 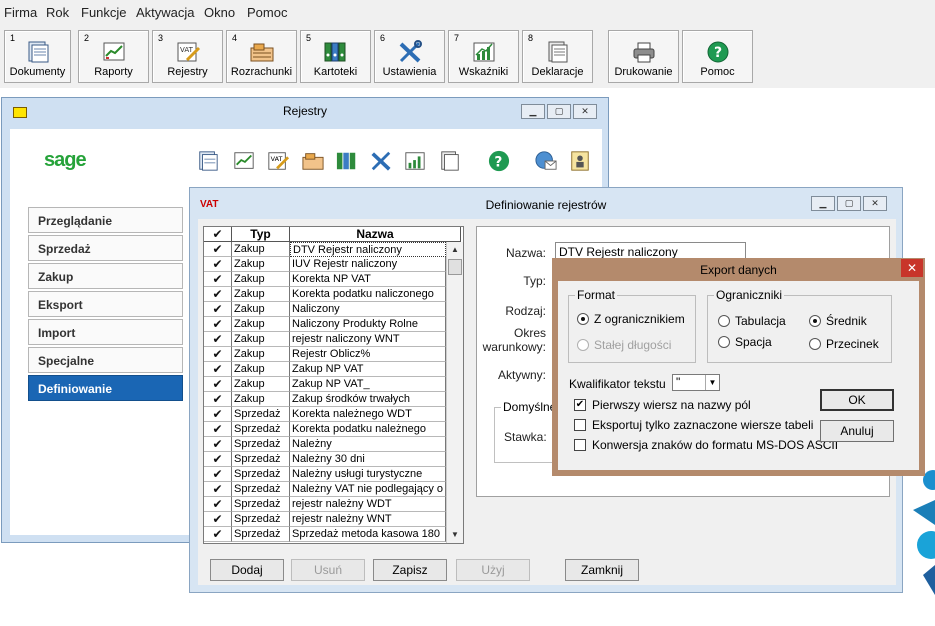 I want to click on nav-zakup: Zakup, so click(x=105, y=276).